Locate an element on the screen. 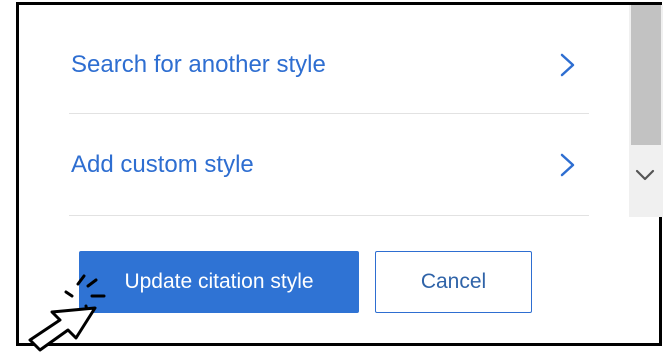  cancel-button: Cancel is located at coordinates (453, 282).